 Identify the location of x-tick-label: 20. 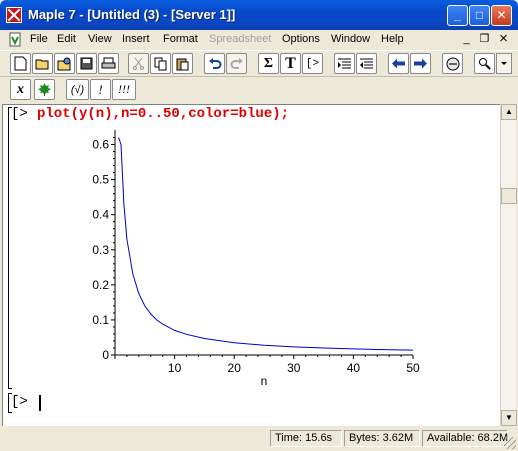
(235, 368).